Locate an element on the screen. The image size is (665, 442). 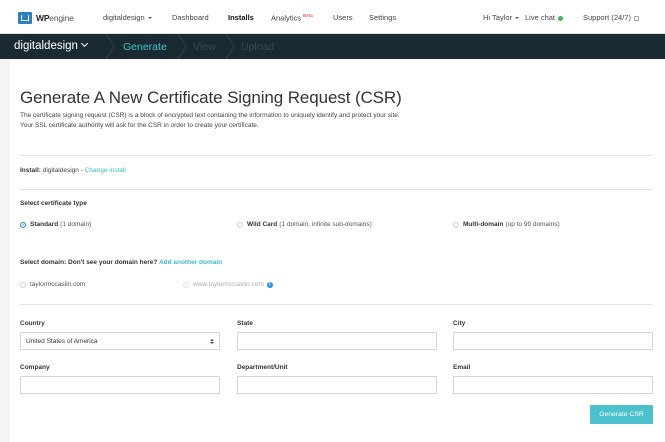
support-label: Support (24/7) is located at coordinates (607, 17).